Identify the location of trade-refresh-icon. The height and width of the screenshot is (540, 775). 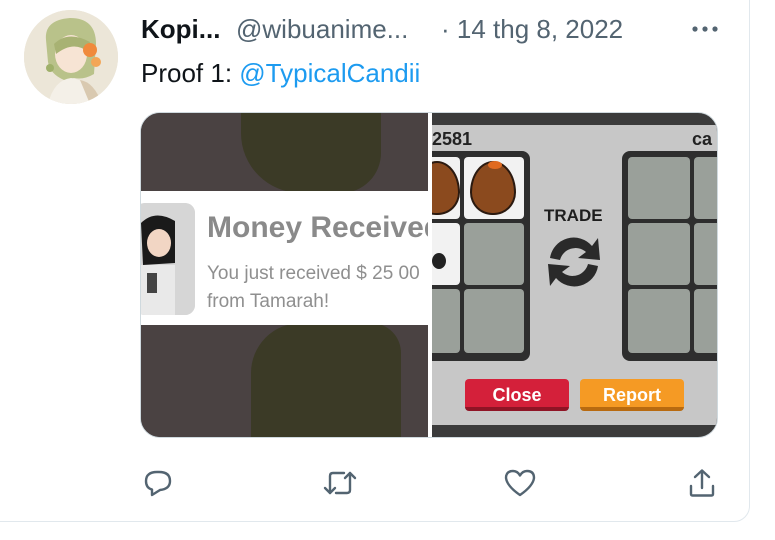
(574, 262).